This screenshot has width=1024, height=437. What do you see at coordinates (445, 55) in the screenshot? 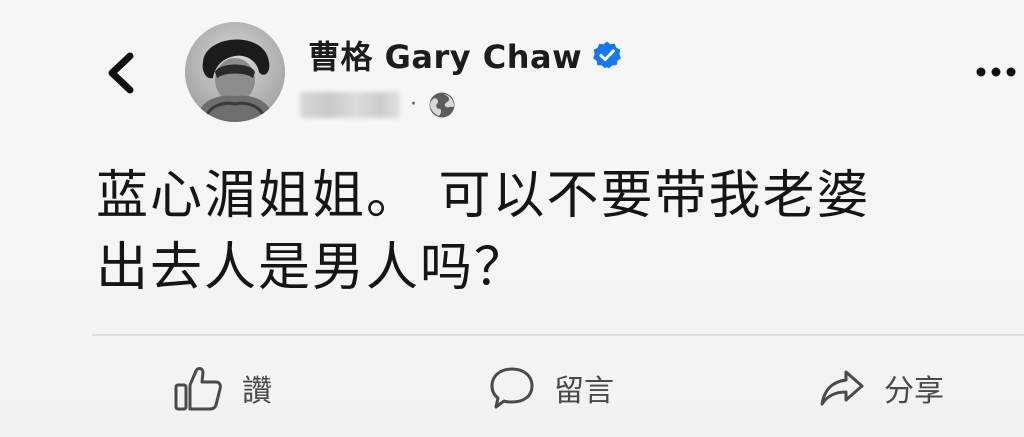
I see `author-name: 曹格 Gary Chaw` at bounding box center [445, 55].